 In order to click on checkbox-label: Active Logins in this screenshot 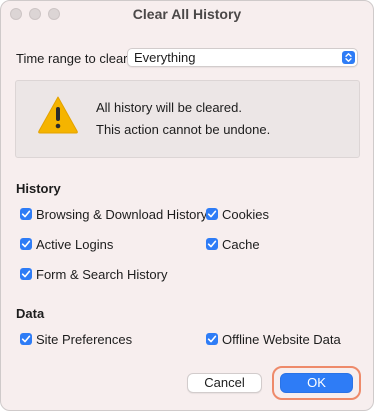, I will do `click(75, 244)`.